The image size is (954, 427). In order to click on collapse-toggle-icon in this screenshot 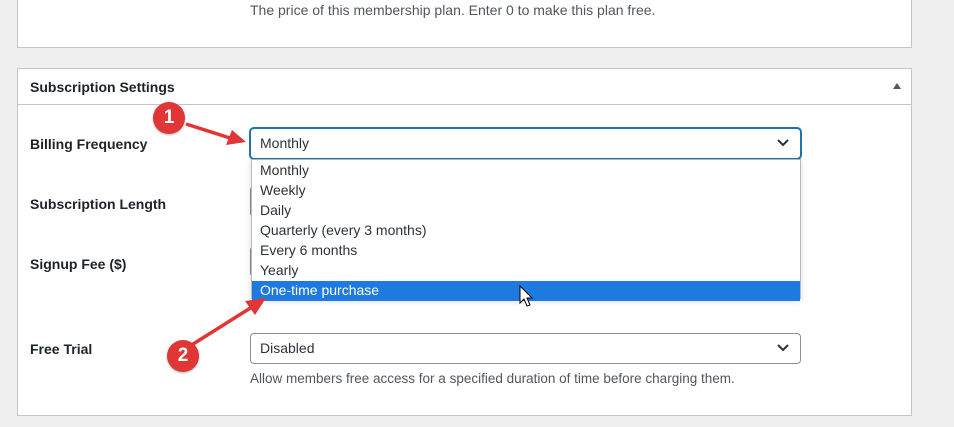, I will do `click(897, 86)`.